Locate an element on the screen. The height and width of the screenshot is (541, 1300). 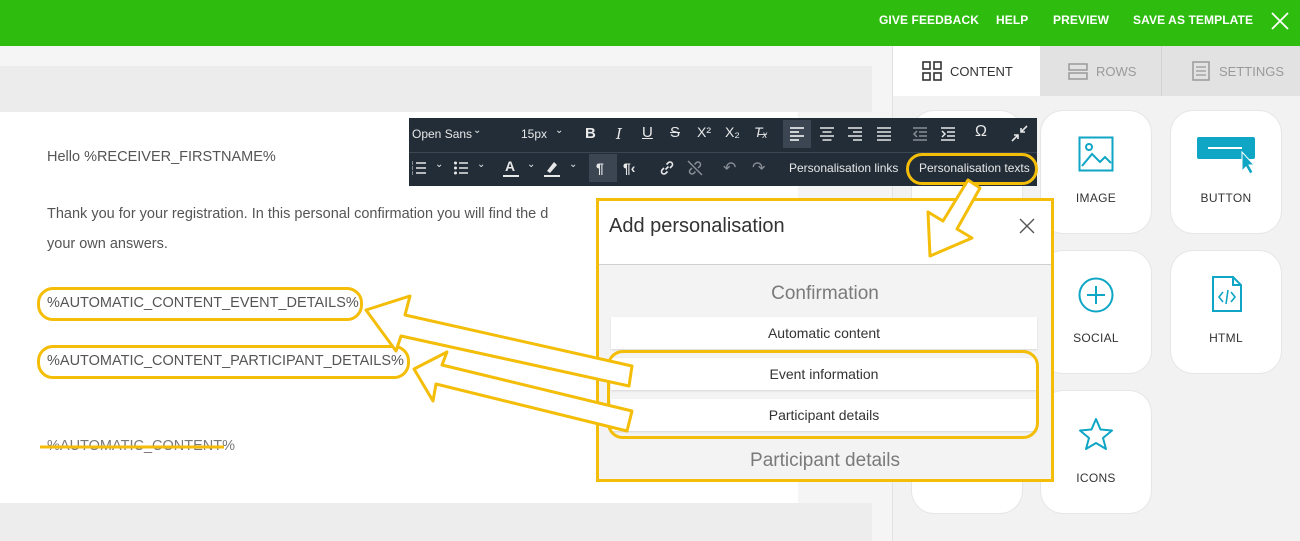
highlight-dialog-items is located at coordinates (823, 394).